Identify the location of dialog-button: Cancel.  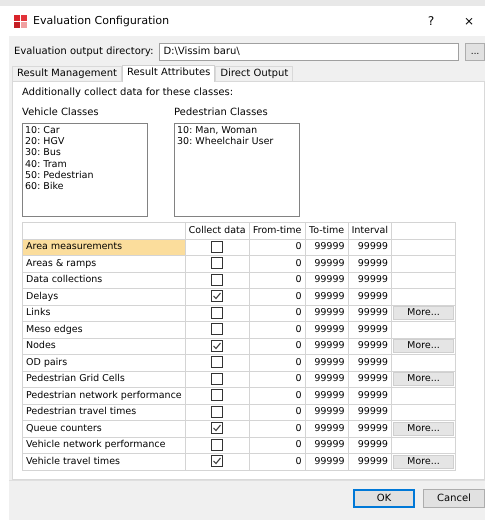
(454, 498).